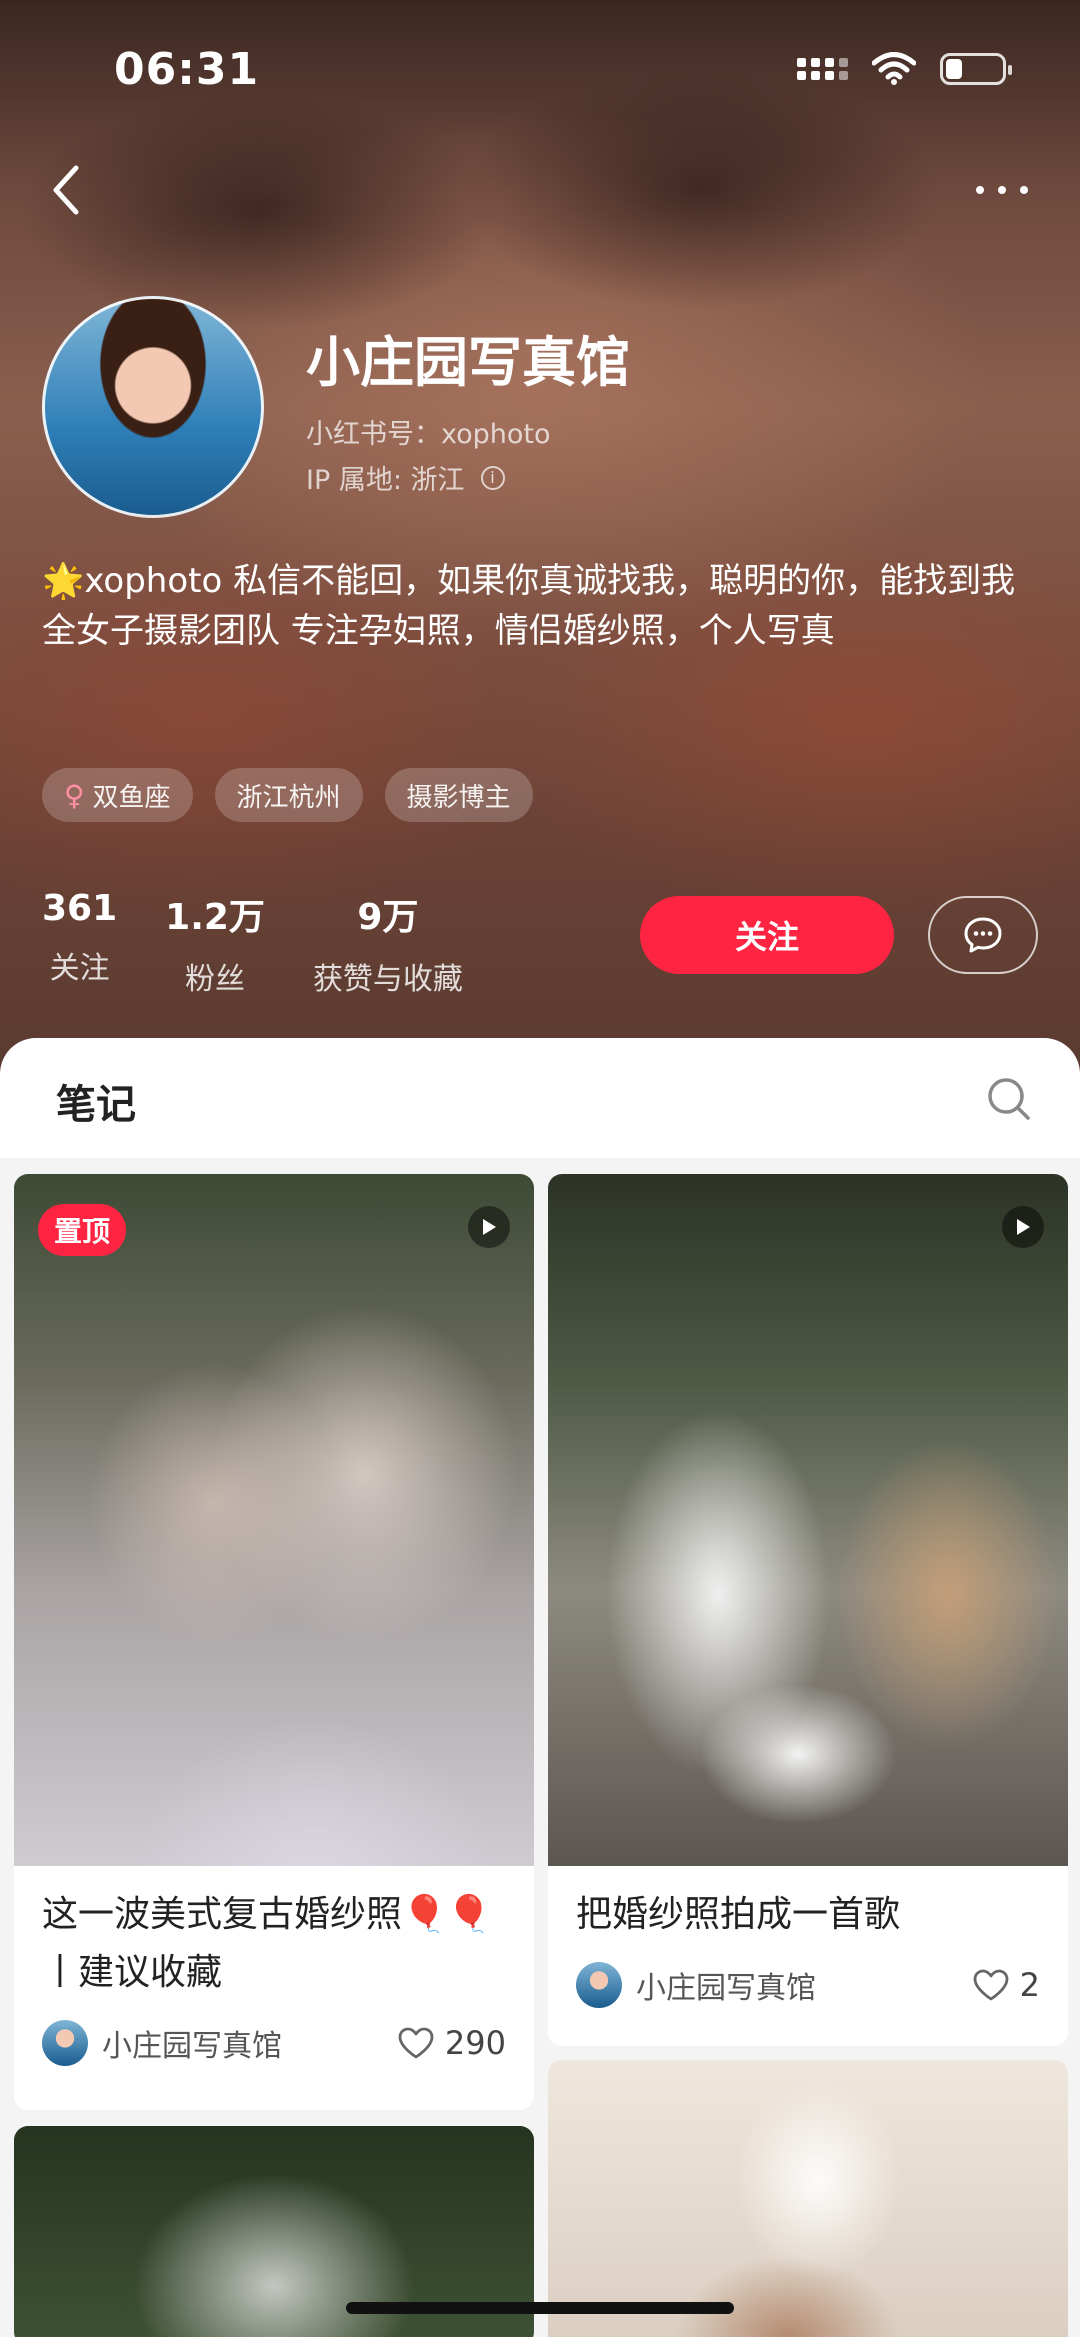 Image resolution: width=1080 pixels, height=2337 pixels. I want to click on account-id: 小红书号：xophoto, so click(428, 431).